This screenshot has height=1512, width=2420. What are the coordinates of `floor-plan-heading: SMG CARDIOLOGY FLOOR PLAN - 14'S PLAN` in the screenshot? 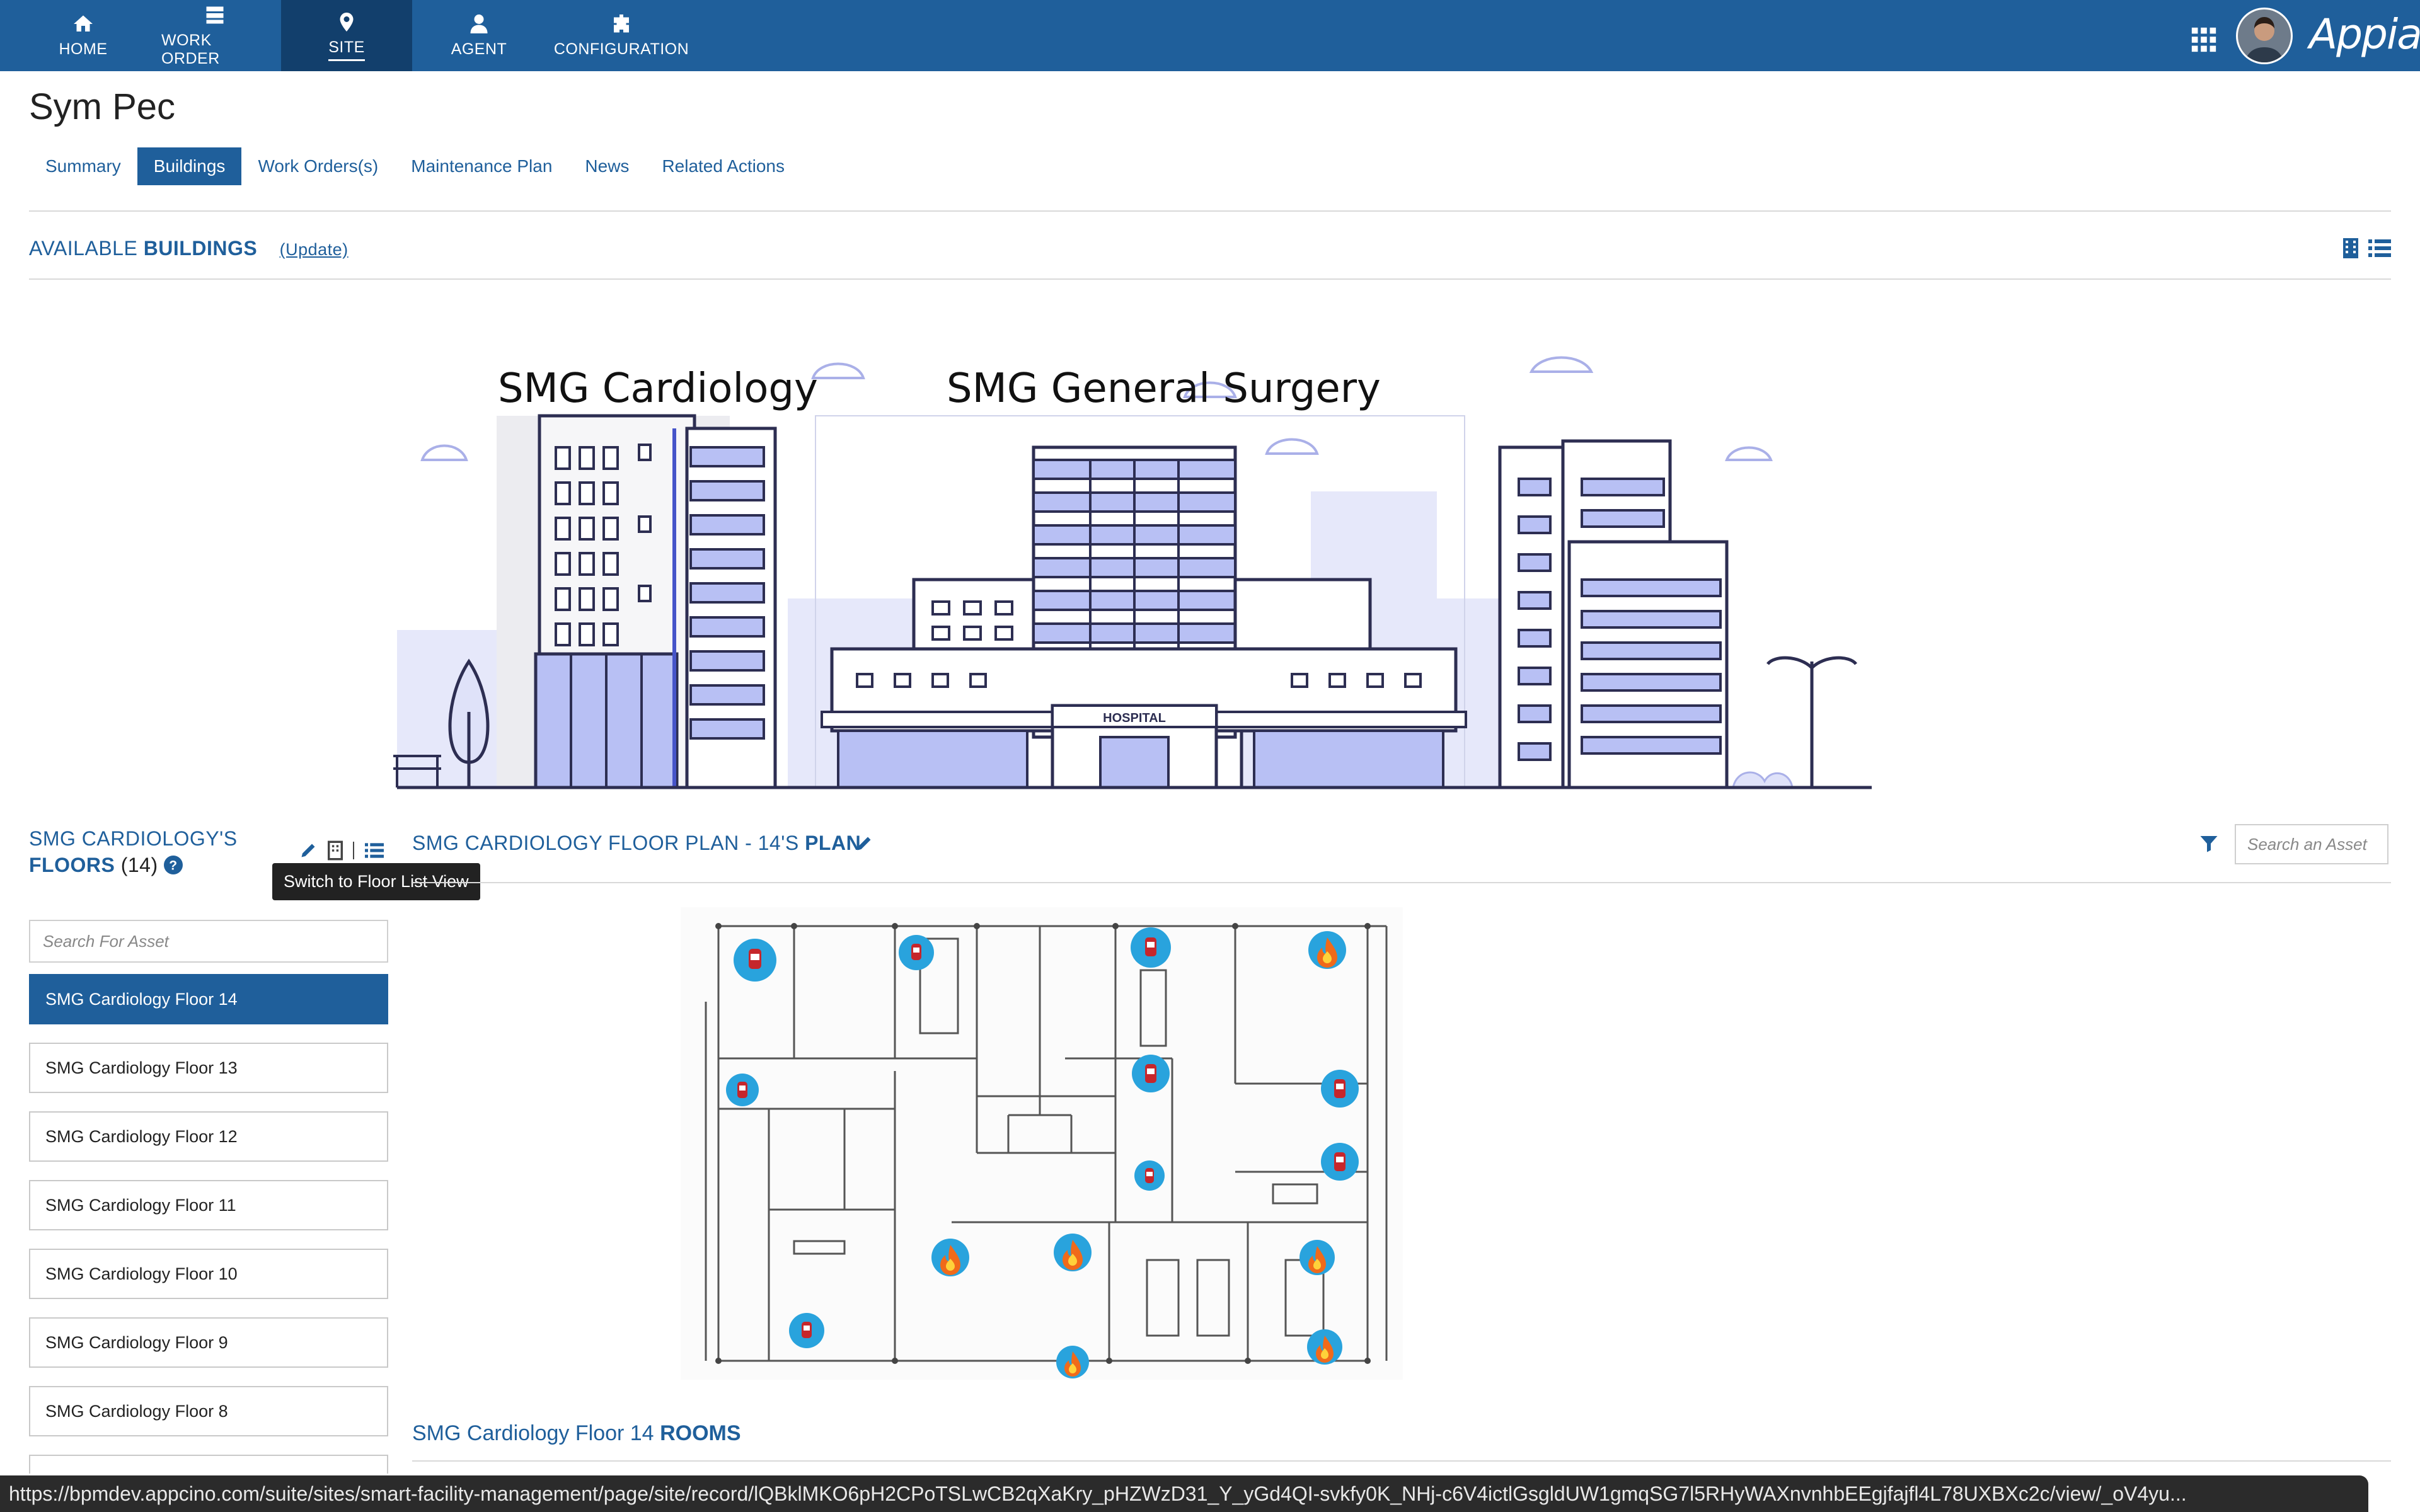 It's located at (636, 843).